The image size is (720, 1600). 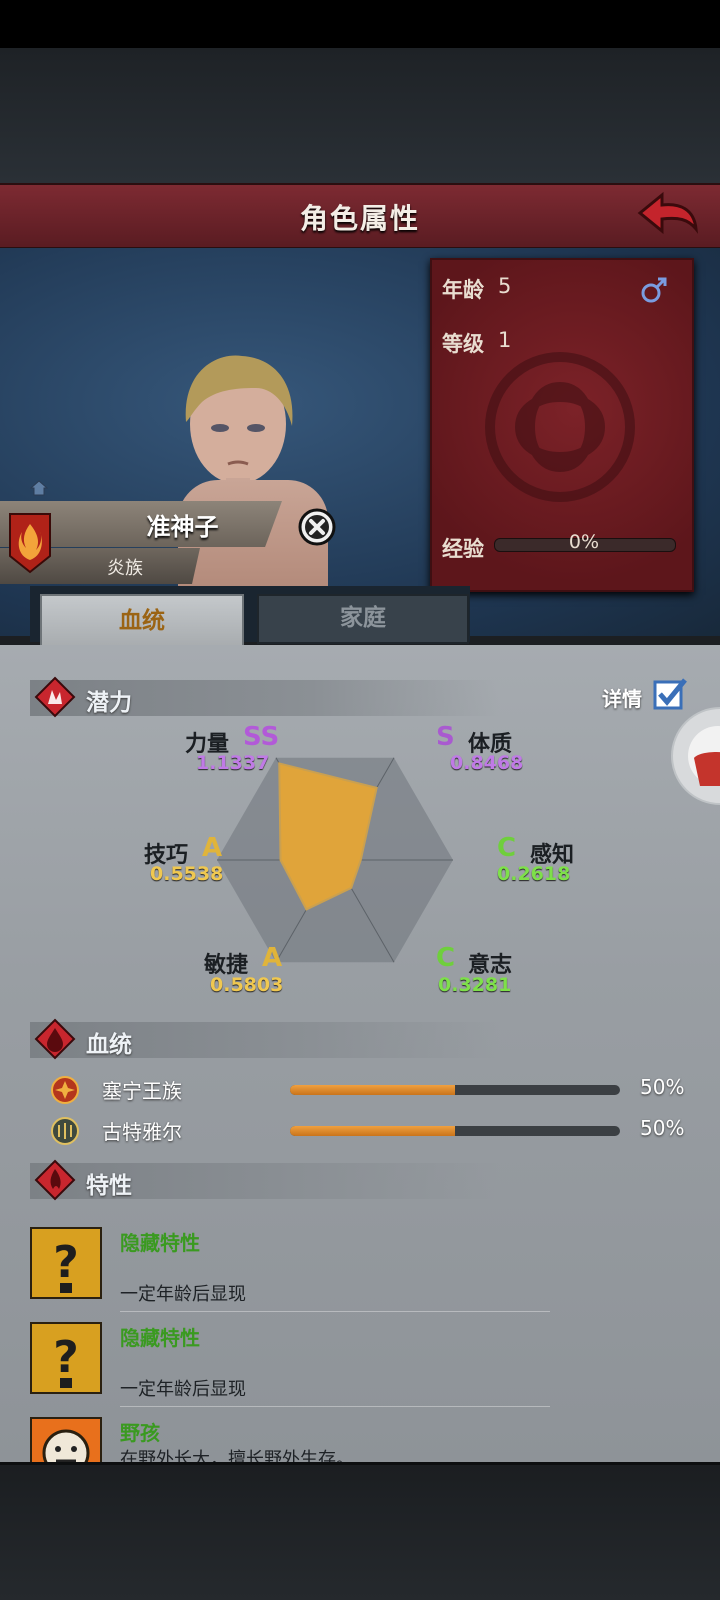 I want to click on attr-value-strength: 1.1337, so click(x=233, y=763).